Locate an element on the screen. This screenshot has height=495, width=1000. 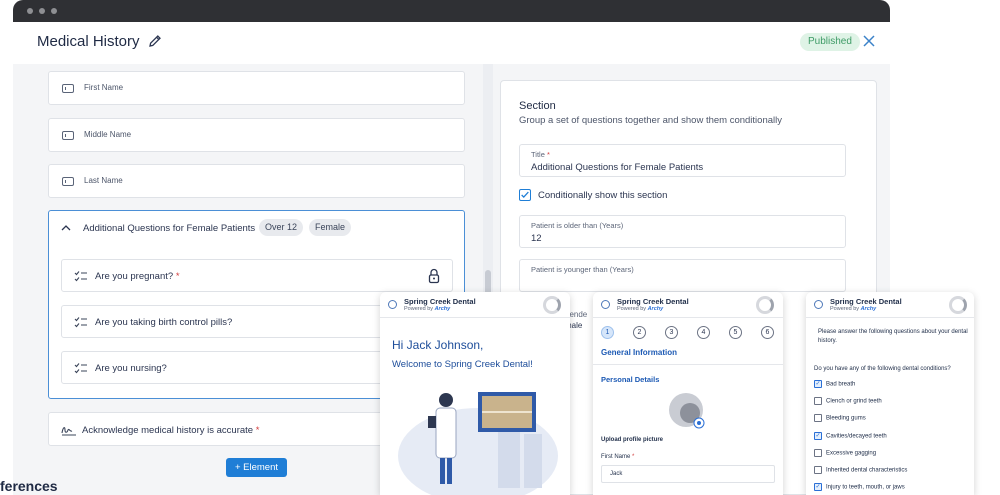
first-name-label: First Name * is located at coordinates (618, 457).